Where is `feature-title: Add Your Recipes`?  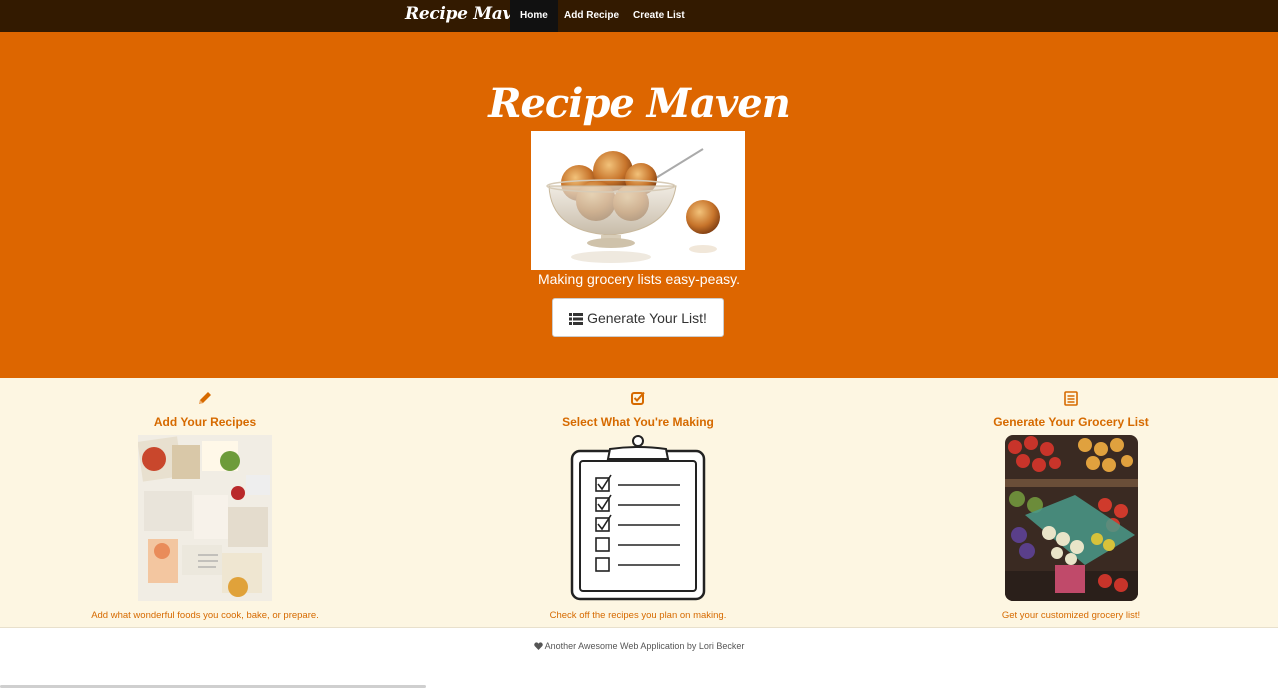
feature-title: Add Your Recipes is located at coordinates (205, 422).